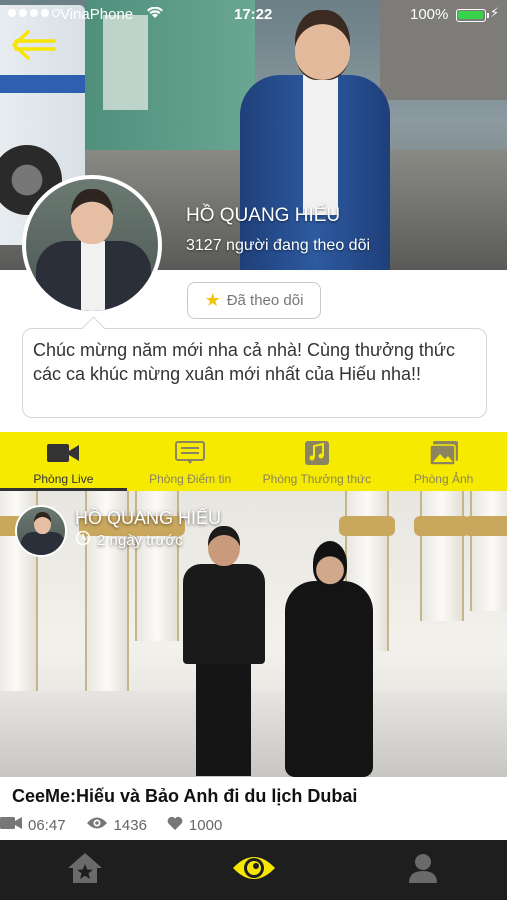 The width and height of the screenshot is (507, 900). Describe the element at coordinates (212, 300) in the screenshot. I see `star-icon: ★` at that location.